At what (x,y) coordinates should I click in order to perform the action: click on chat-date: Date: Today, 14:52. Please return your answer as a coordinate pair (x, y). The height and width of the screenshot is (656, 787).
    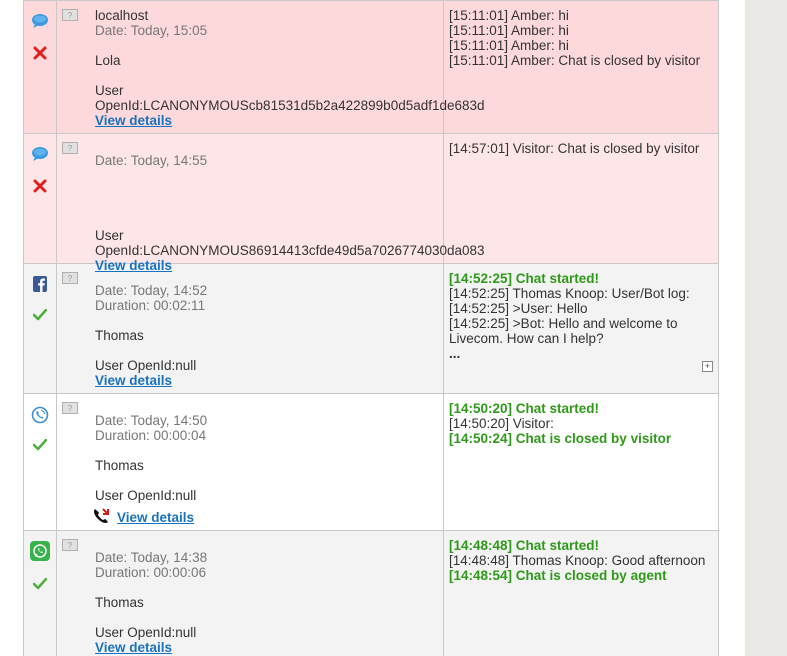
    Looking at the image, I should click on (151, 290).